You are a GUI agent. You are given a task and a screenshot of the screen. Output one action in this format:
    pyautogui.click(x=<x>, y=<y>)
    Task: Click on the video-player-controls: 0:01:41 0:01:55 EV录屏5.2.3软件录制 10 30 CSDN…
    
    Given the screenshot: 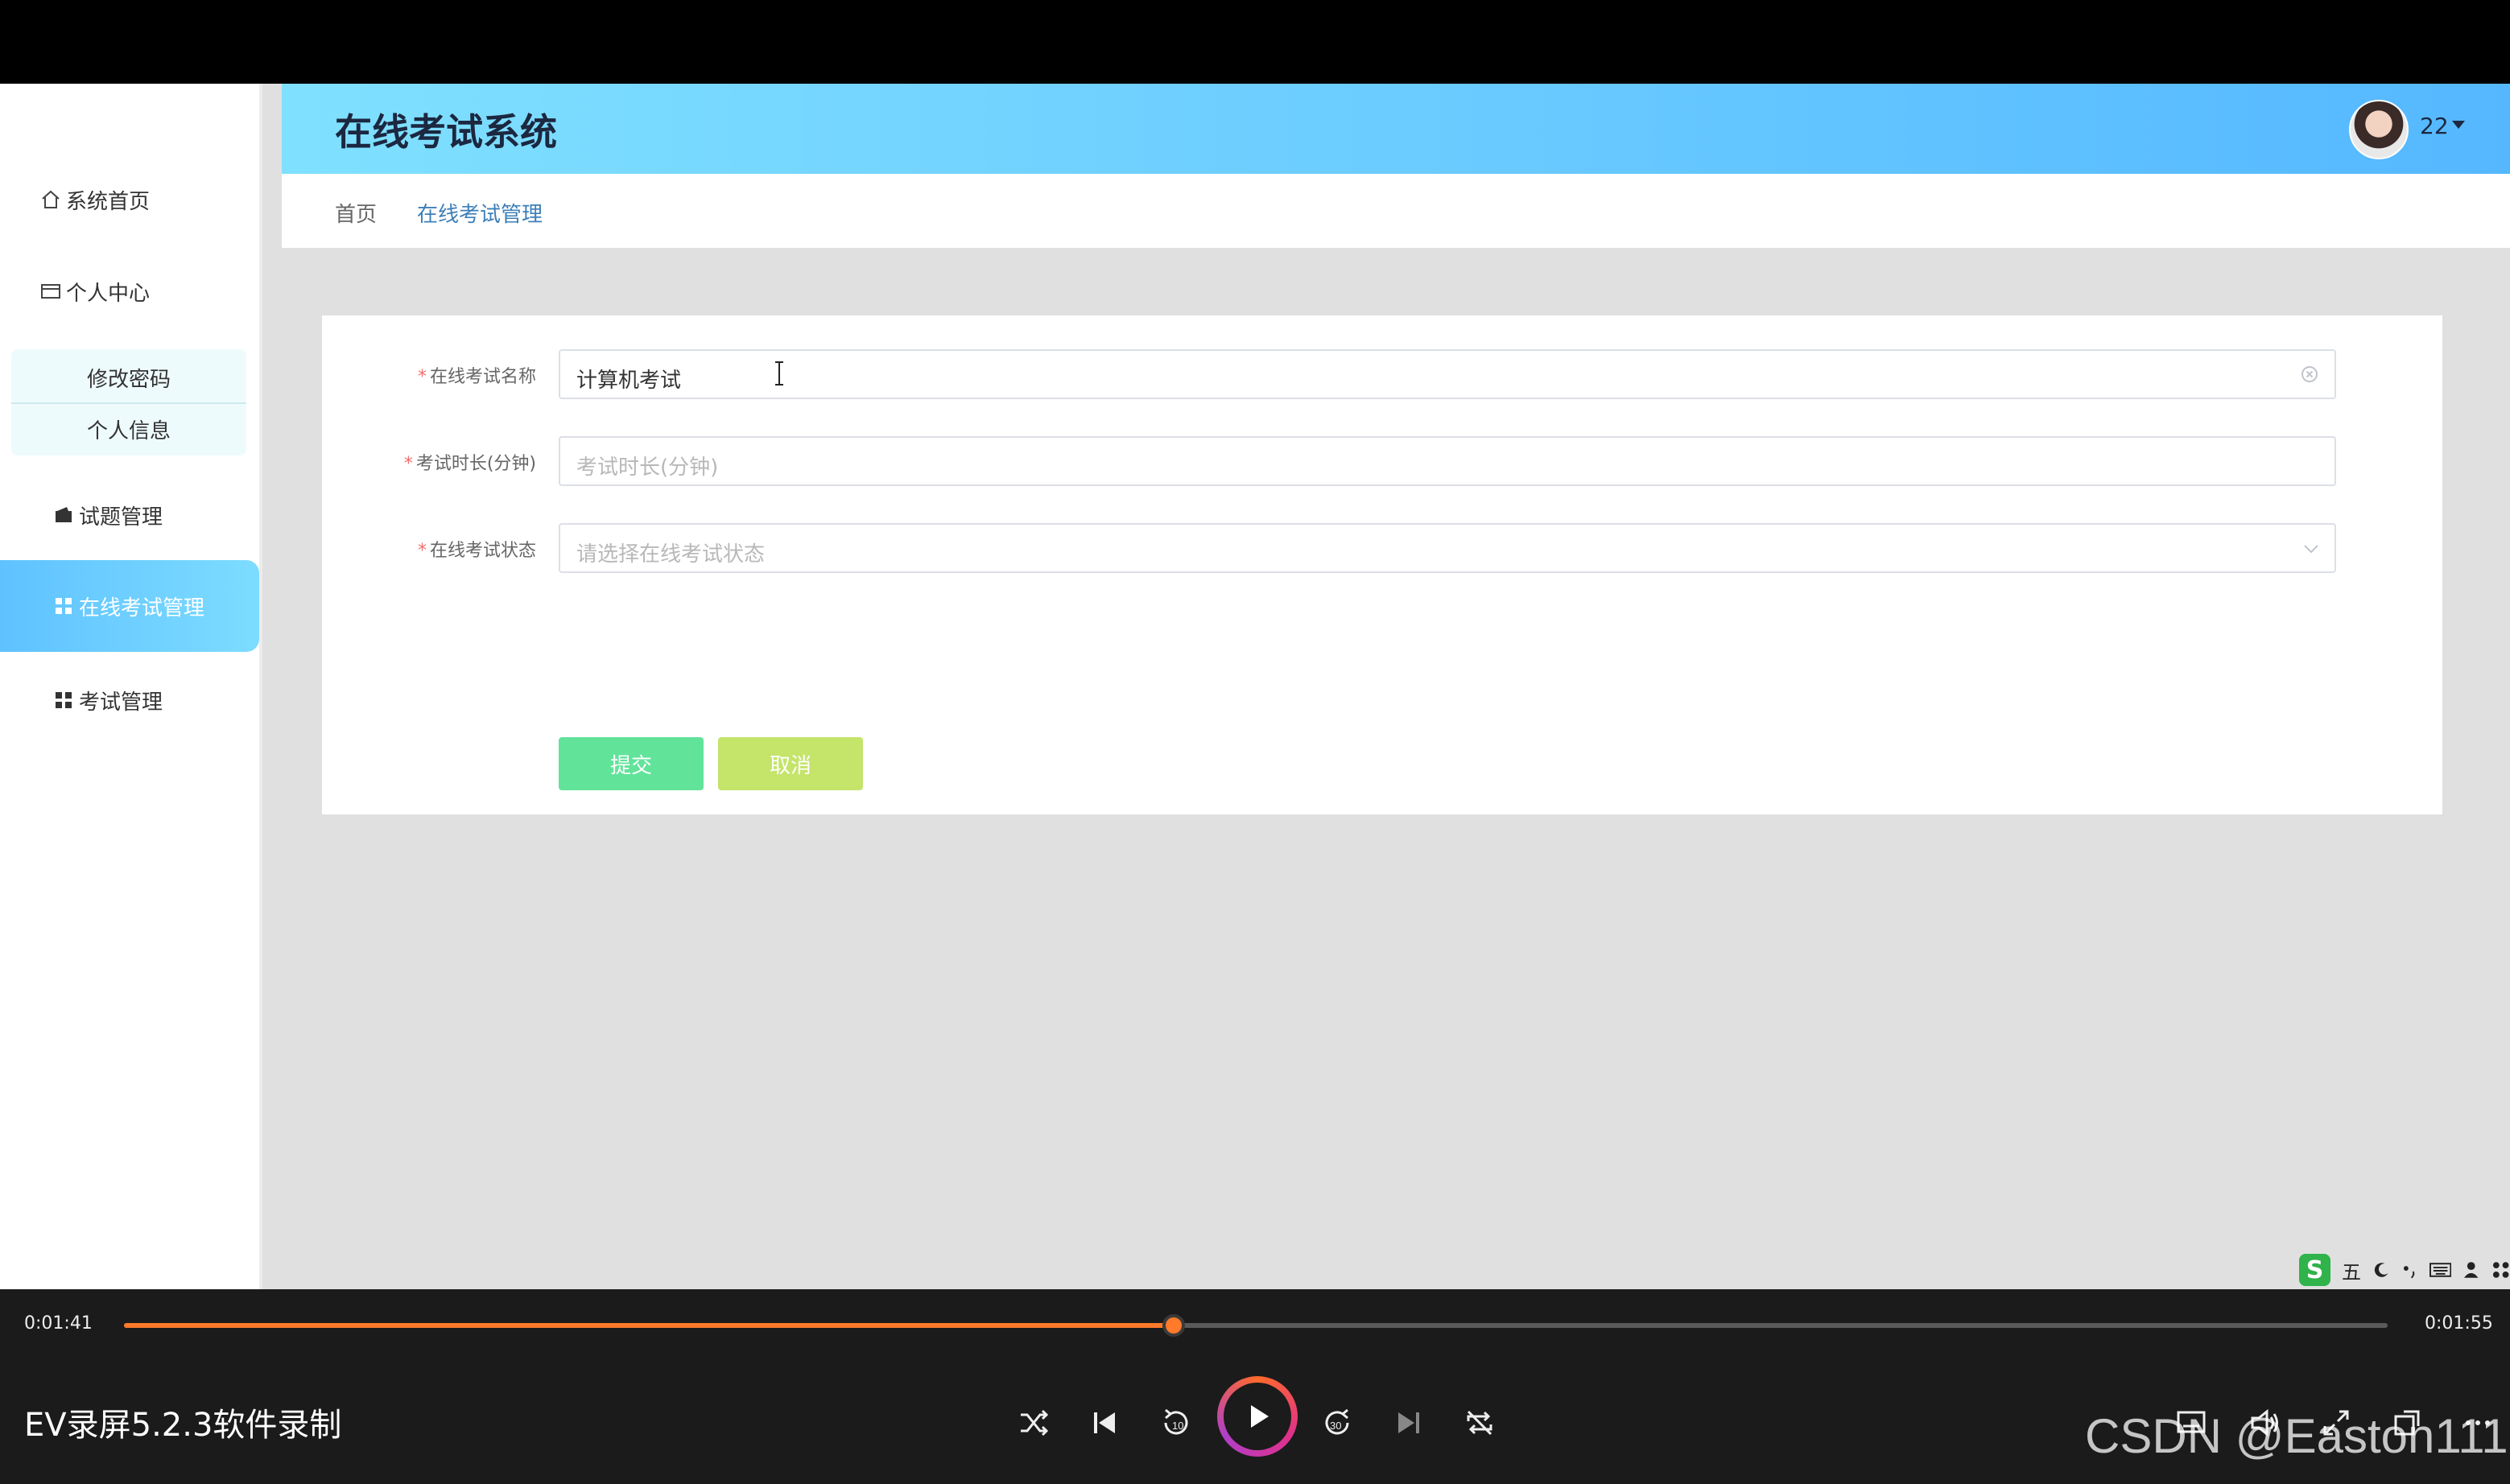 What is the action you would take?
    pyautogui.click(x=1255, y=1386)
    